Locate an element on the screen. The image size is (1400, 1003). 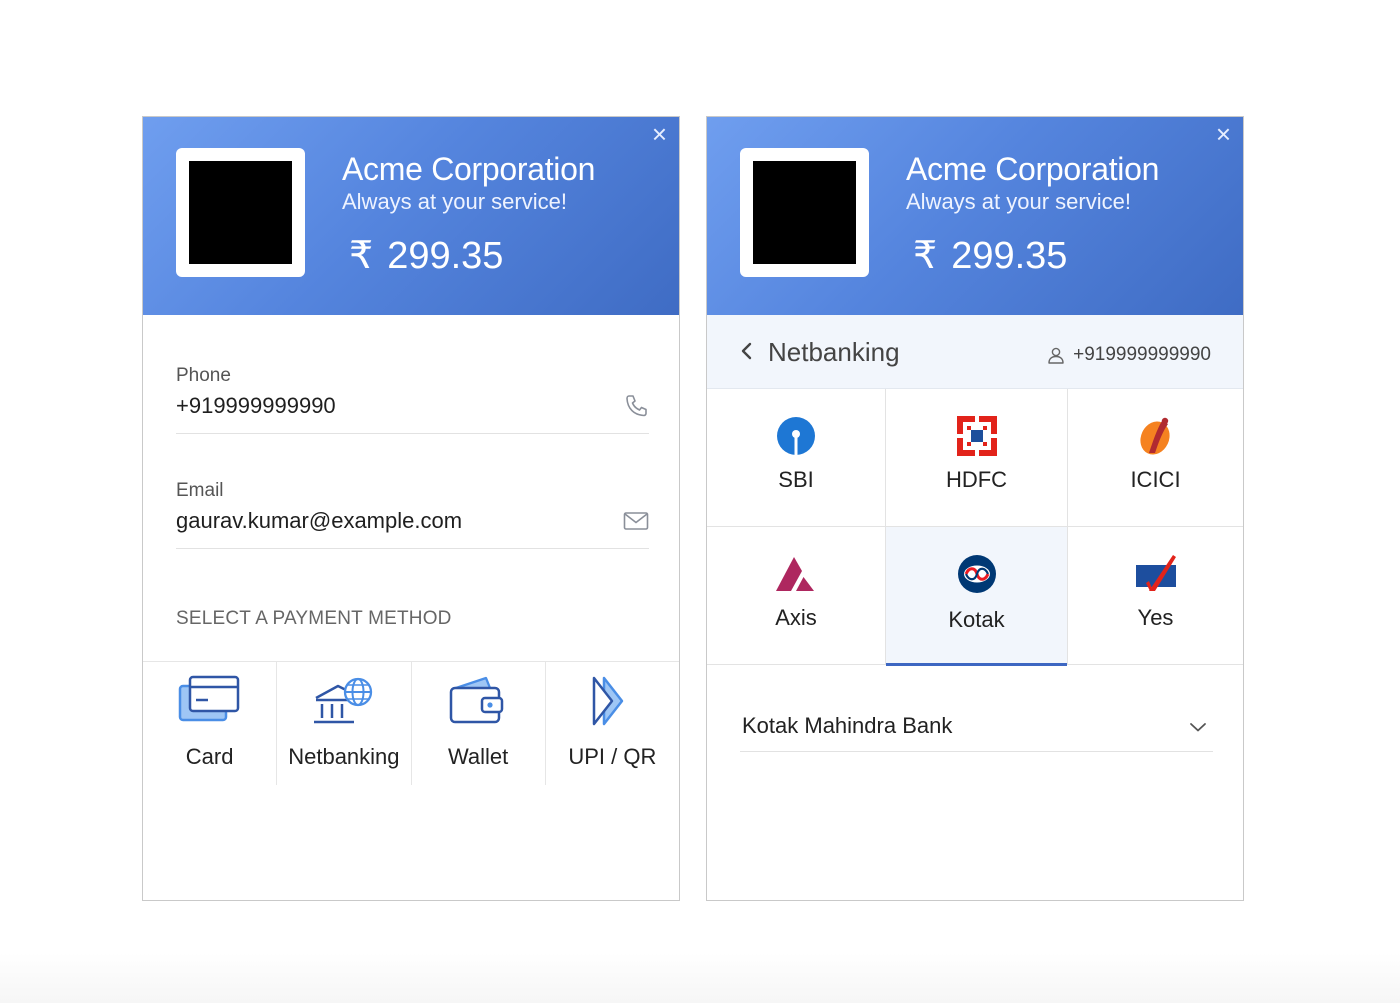
chevron-down-icon is located at coordinates (1198, 727).